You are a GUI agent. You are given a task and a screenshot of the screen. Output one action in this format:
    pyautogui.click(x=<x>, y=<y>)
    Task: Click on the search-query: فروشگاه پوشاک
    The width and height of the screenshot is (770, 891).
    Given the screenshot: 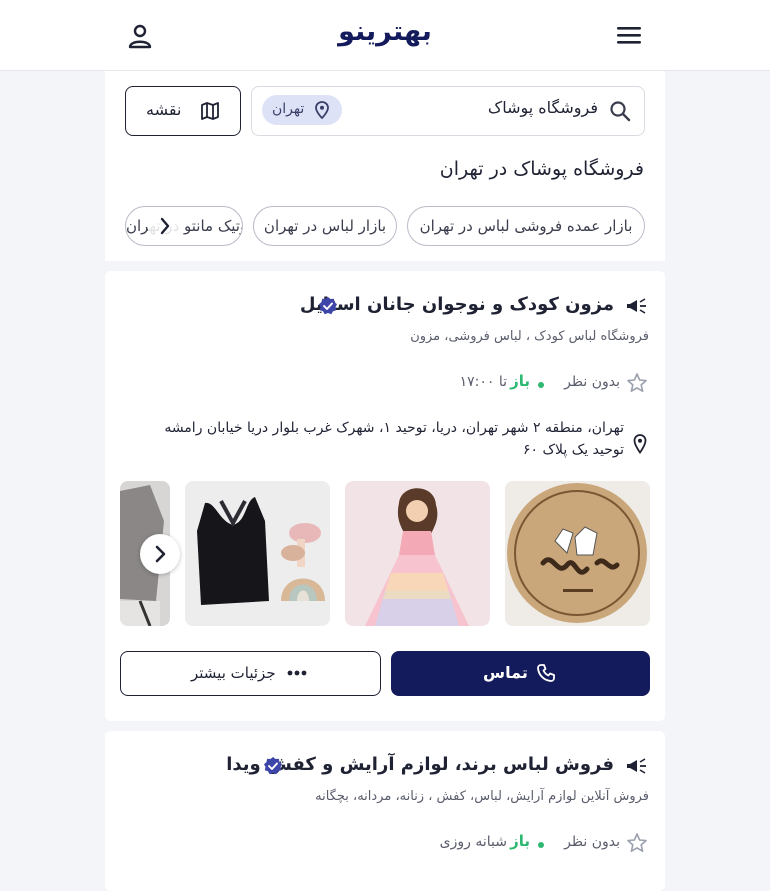 What is the action you would take?
    pyautogui.click(x=542, y=107)
    